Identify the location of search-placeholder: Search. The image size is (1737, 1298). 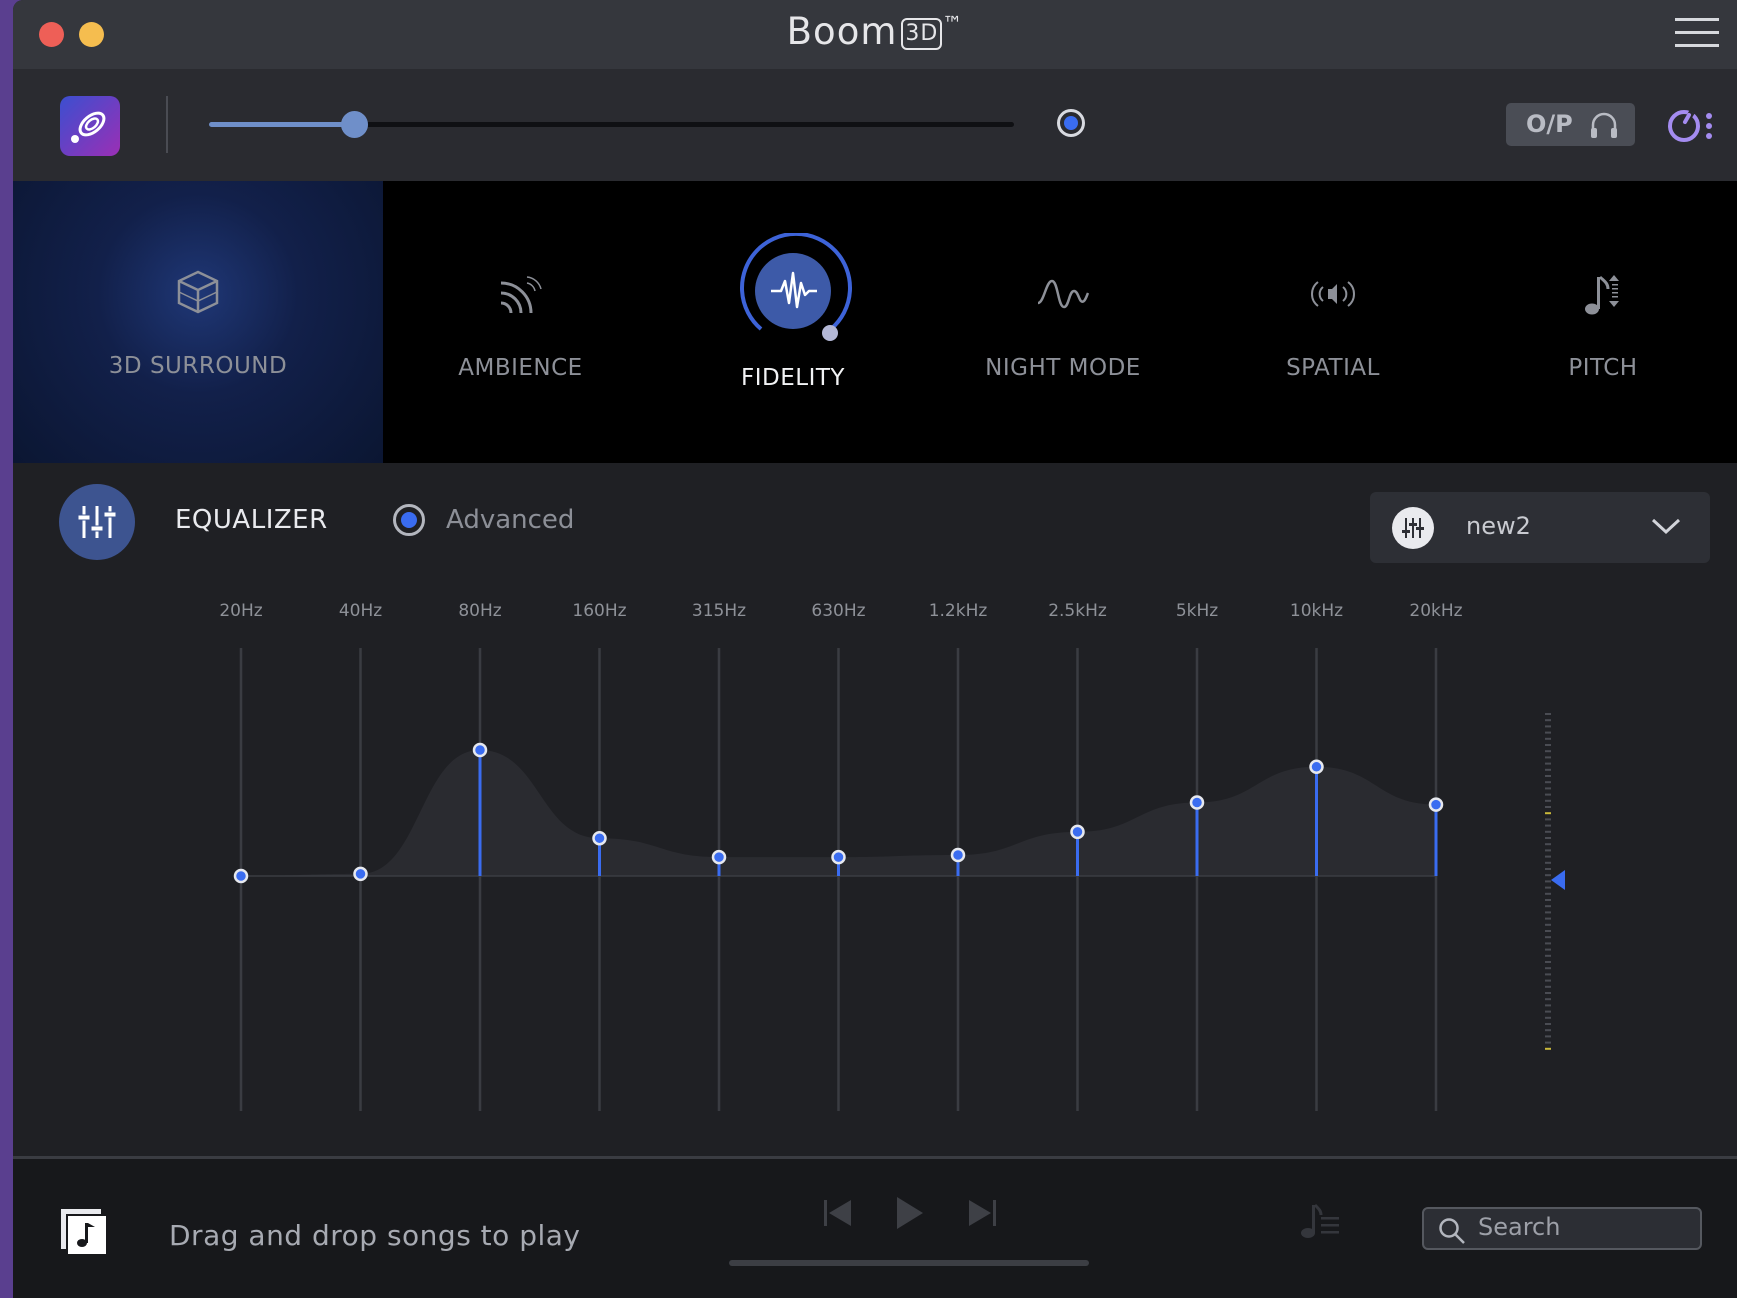
(1519, 1227).